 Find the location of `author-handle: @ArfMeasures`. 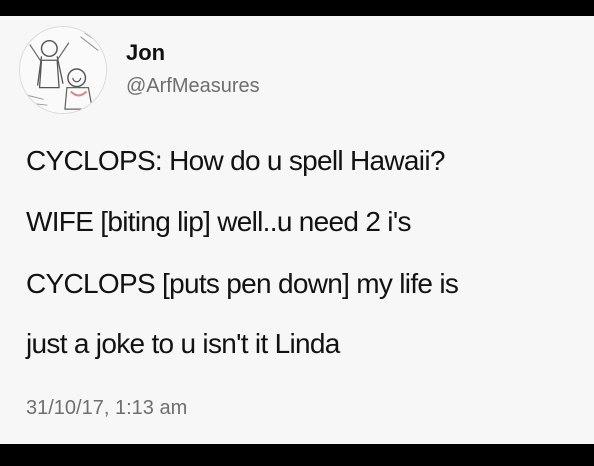

author-handle: @ArfMeasures is located at coordinates (193, 86).